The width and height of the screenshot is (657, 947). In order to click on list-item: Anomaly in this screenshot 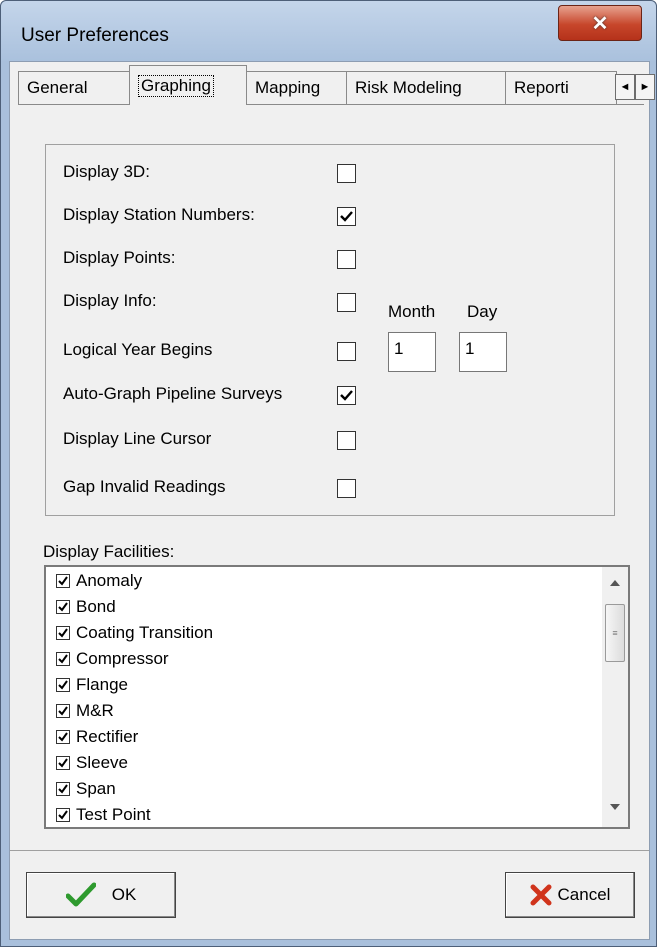, I will do `click(99, 581)`.